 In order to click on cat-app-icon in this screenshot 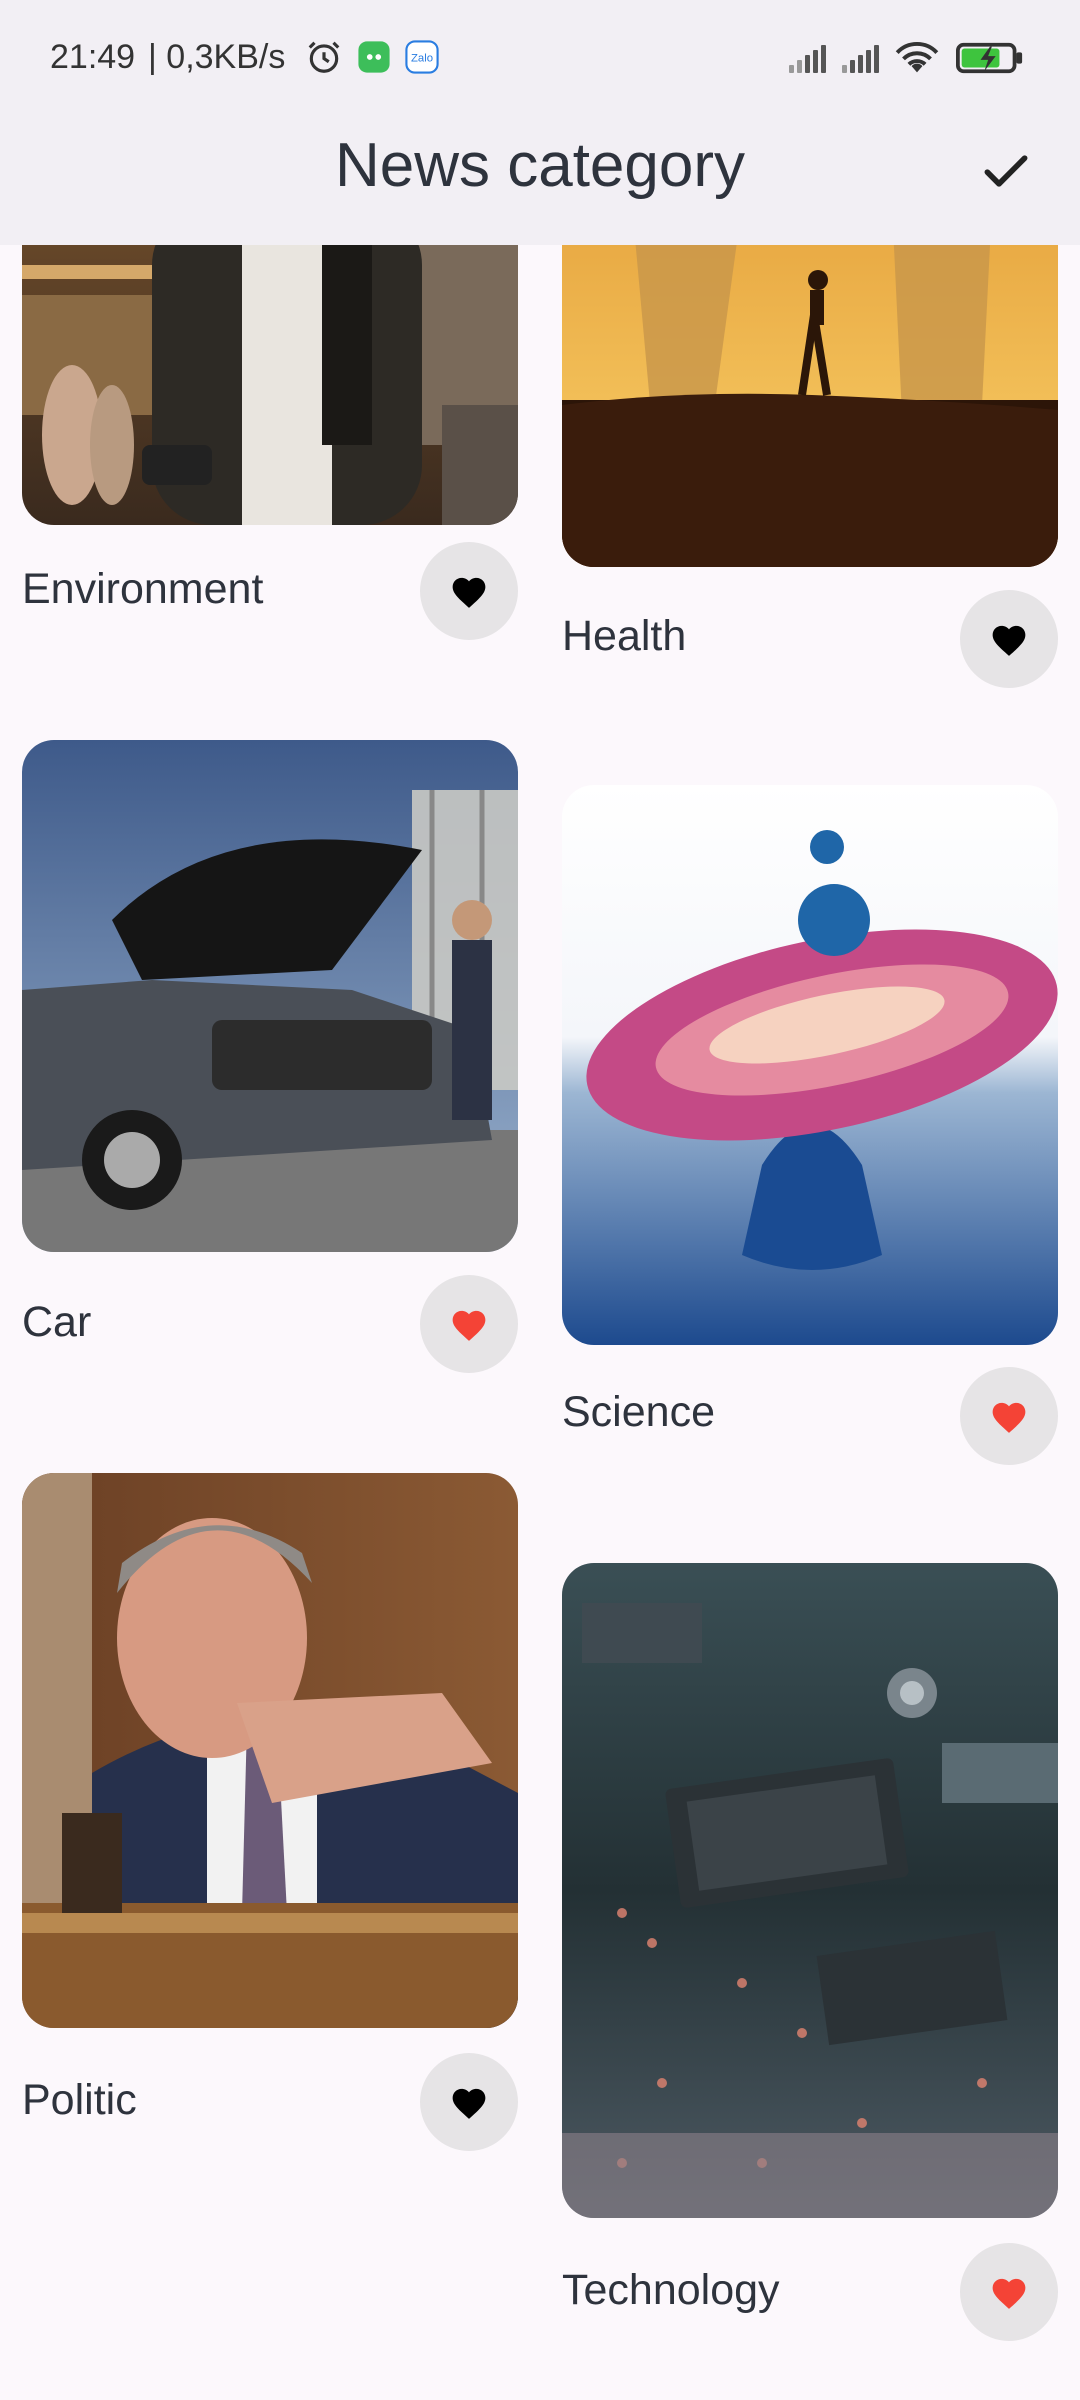, I will do `click(374, 57)`.